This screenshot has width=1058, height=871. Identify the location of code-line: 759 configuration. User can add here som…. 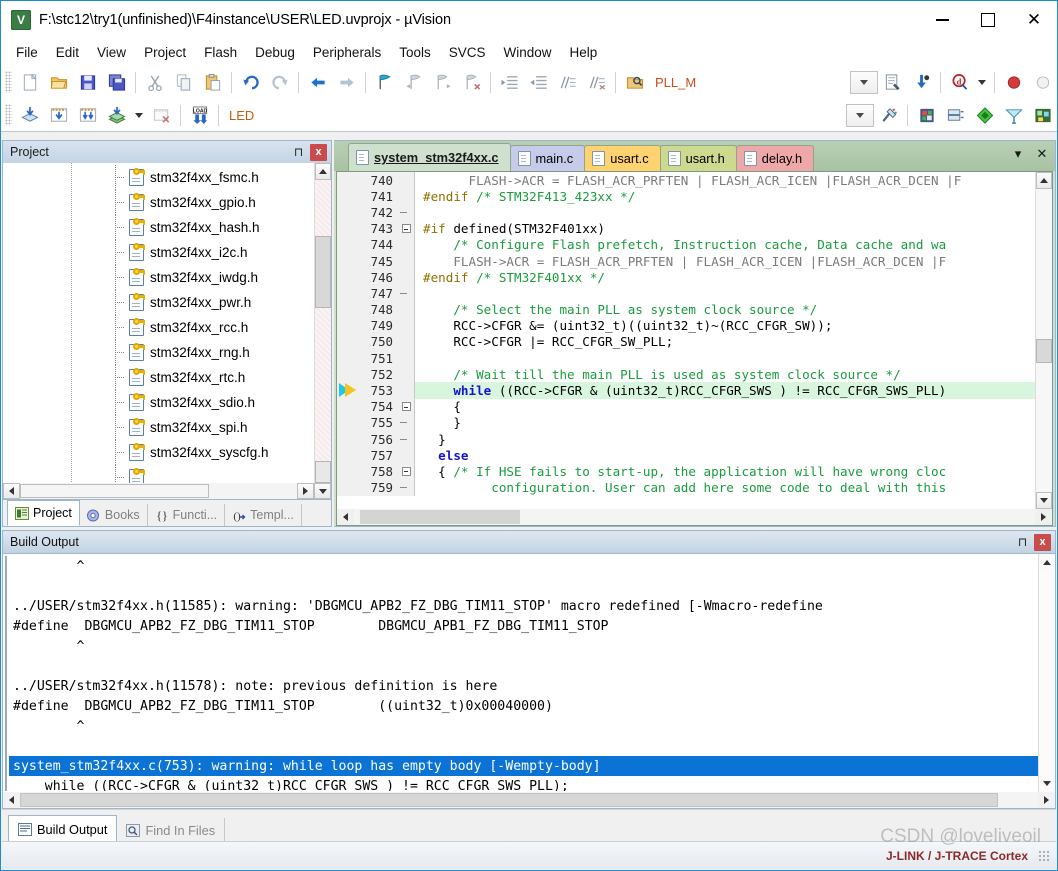
(686, 487).